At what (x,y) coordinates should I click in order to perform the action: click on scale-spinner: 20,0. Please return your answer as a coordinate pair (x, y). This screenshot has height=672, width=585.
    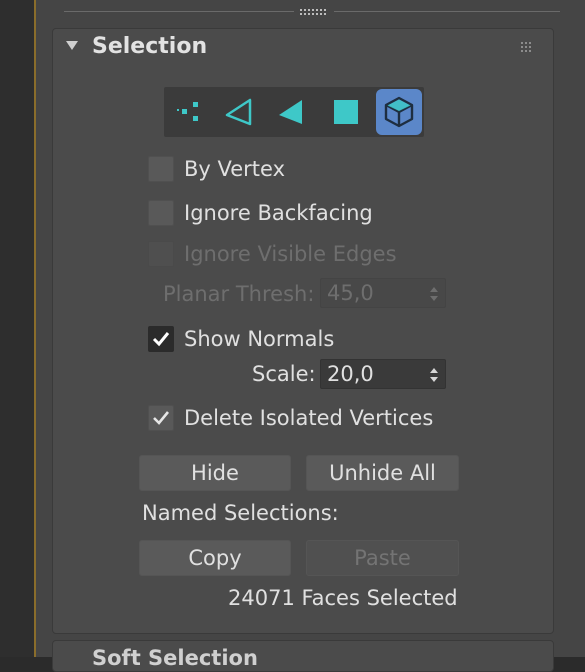
    Looking at the image, I should click on (383, 374).